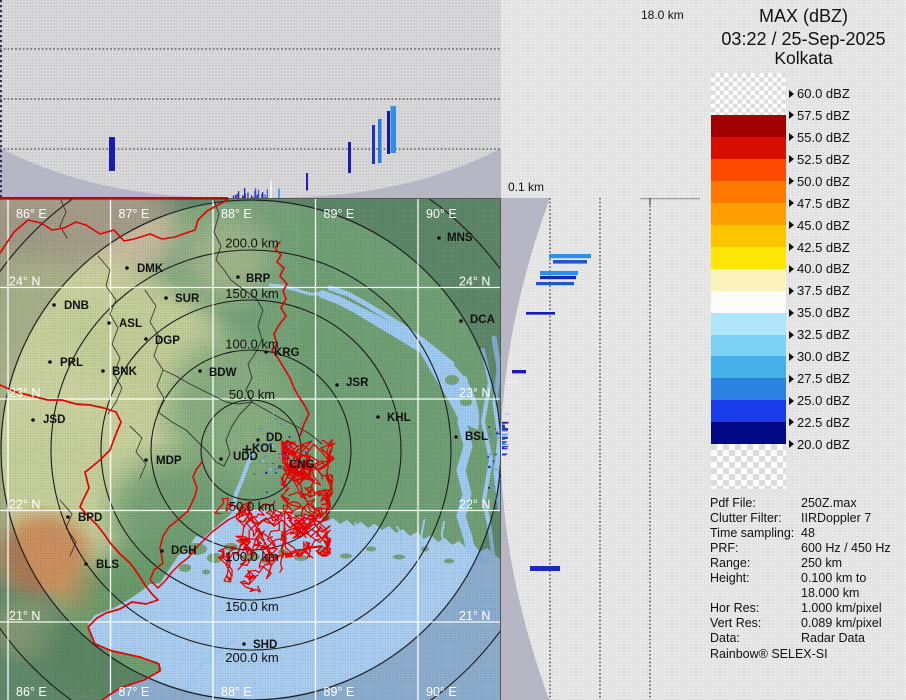 The height and width of the screenshot is (700, 906). Describe the element at coordinates (107, 565) in the screenshot. I see `svg-text: BLS` at that location.